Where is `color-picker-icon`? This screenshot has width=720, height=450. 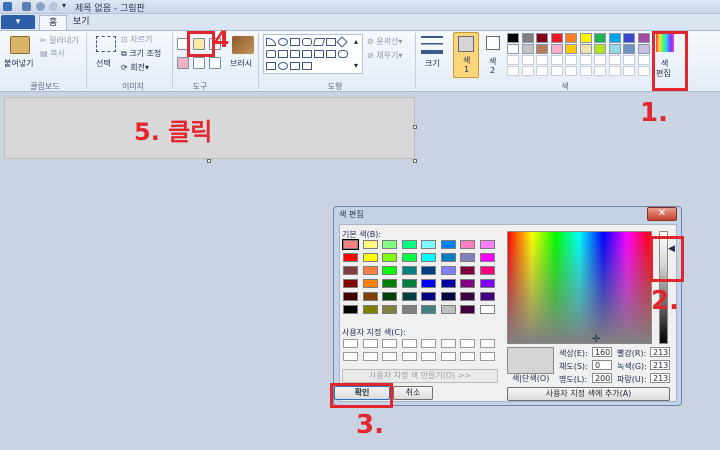
color-picker-icon is located at coordinates (199, 63).